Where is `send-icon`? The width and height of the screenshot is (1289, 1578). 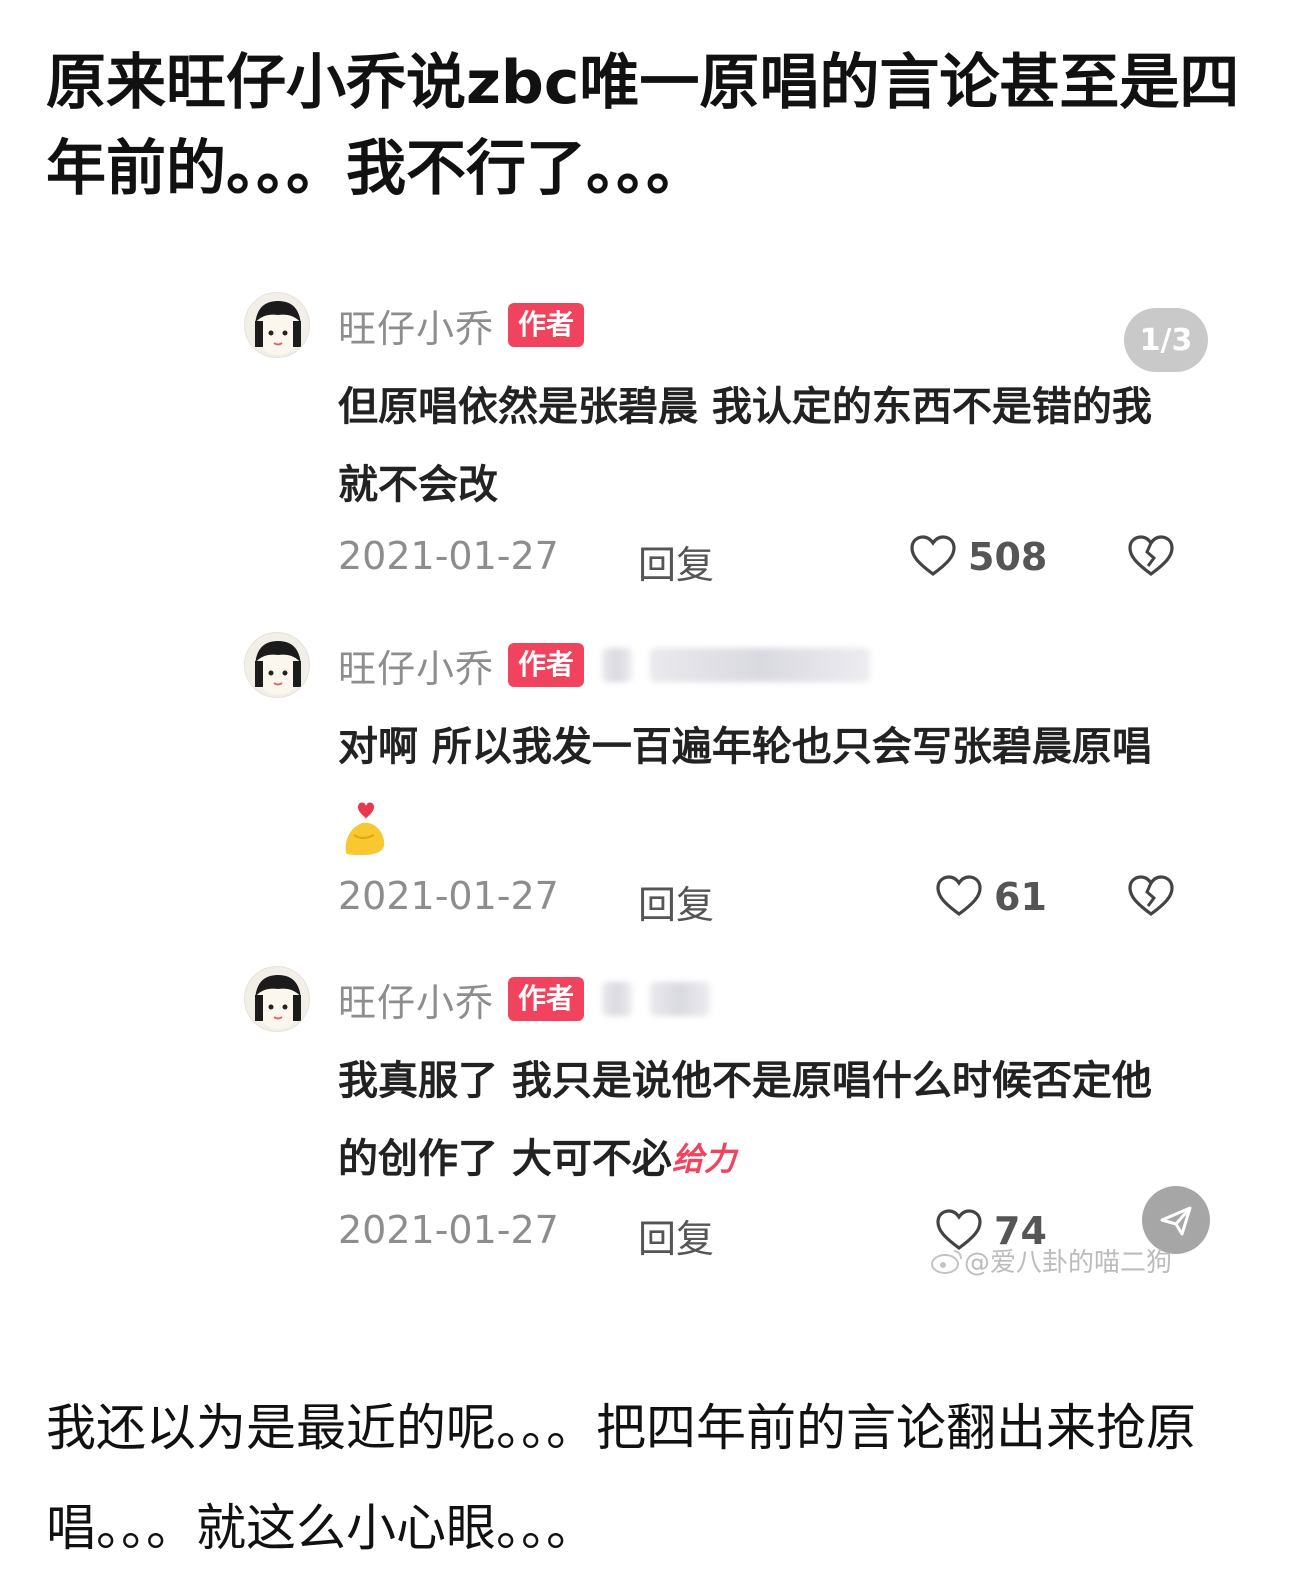
send-icon is located at coordinates (1176, 1221).